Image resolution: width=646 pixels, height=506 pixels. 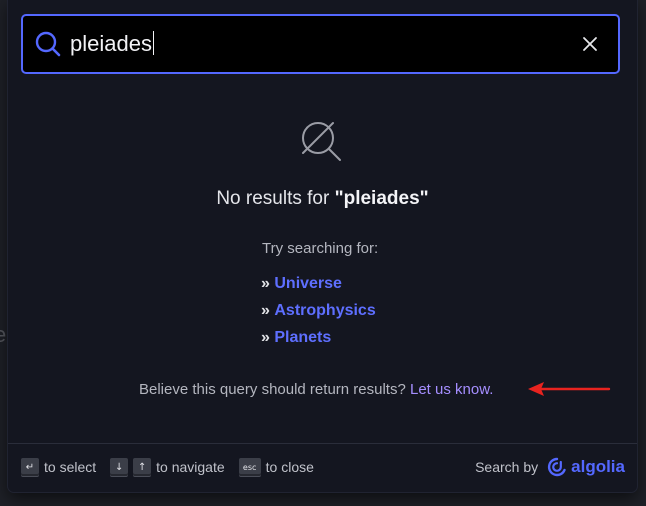 I want to click on suggestion-link-astrophysics: Astrophysics, so click(x=324, y=310).